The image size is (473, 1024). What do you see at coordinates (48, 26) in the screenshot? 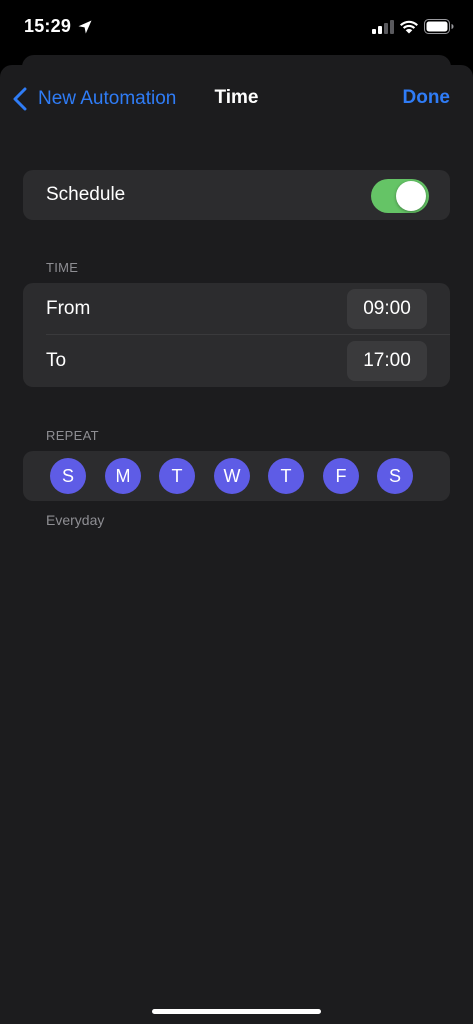
I see `status-time: 15:29` at bounding box center [48, 26].